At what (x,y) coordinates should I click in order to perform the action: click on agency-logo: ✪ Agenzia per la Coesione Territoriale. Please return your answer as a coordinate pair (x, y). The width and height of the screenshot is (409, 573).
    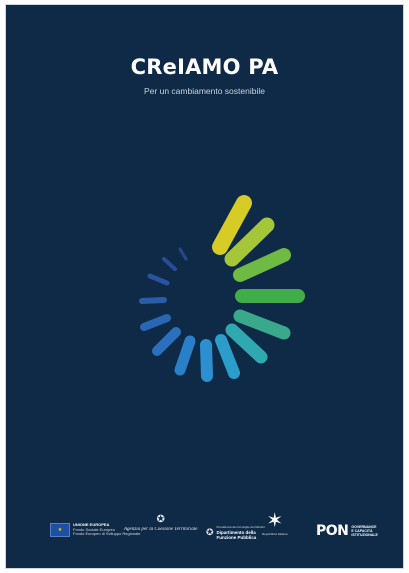
    Looking at the image, I should click on (161, 523).